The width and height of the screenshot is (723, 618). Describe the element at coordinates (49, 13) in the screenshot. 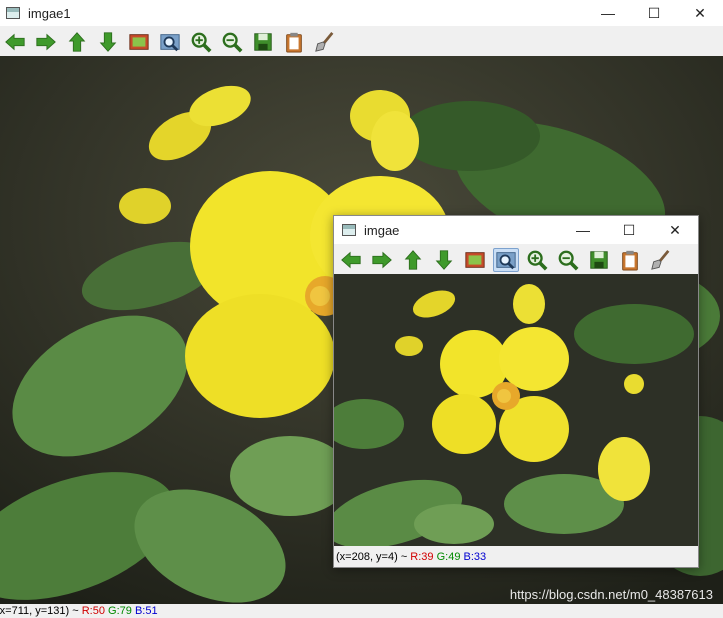

I see `main-window-title: imgae1` at that location.